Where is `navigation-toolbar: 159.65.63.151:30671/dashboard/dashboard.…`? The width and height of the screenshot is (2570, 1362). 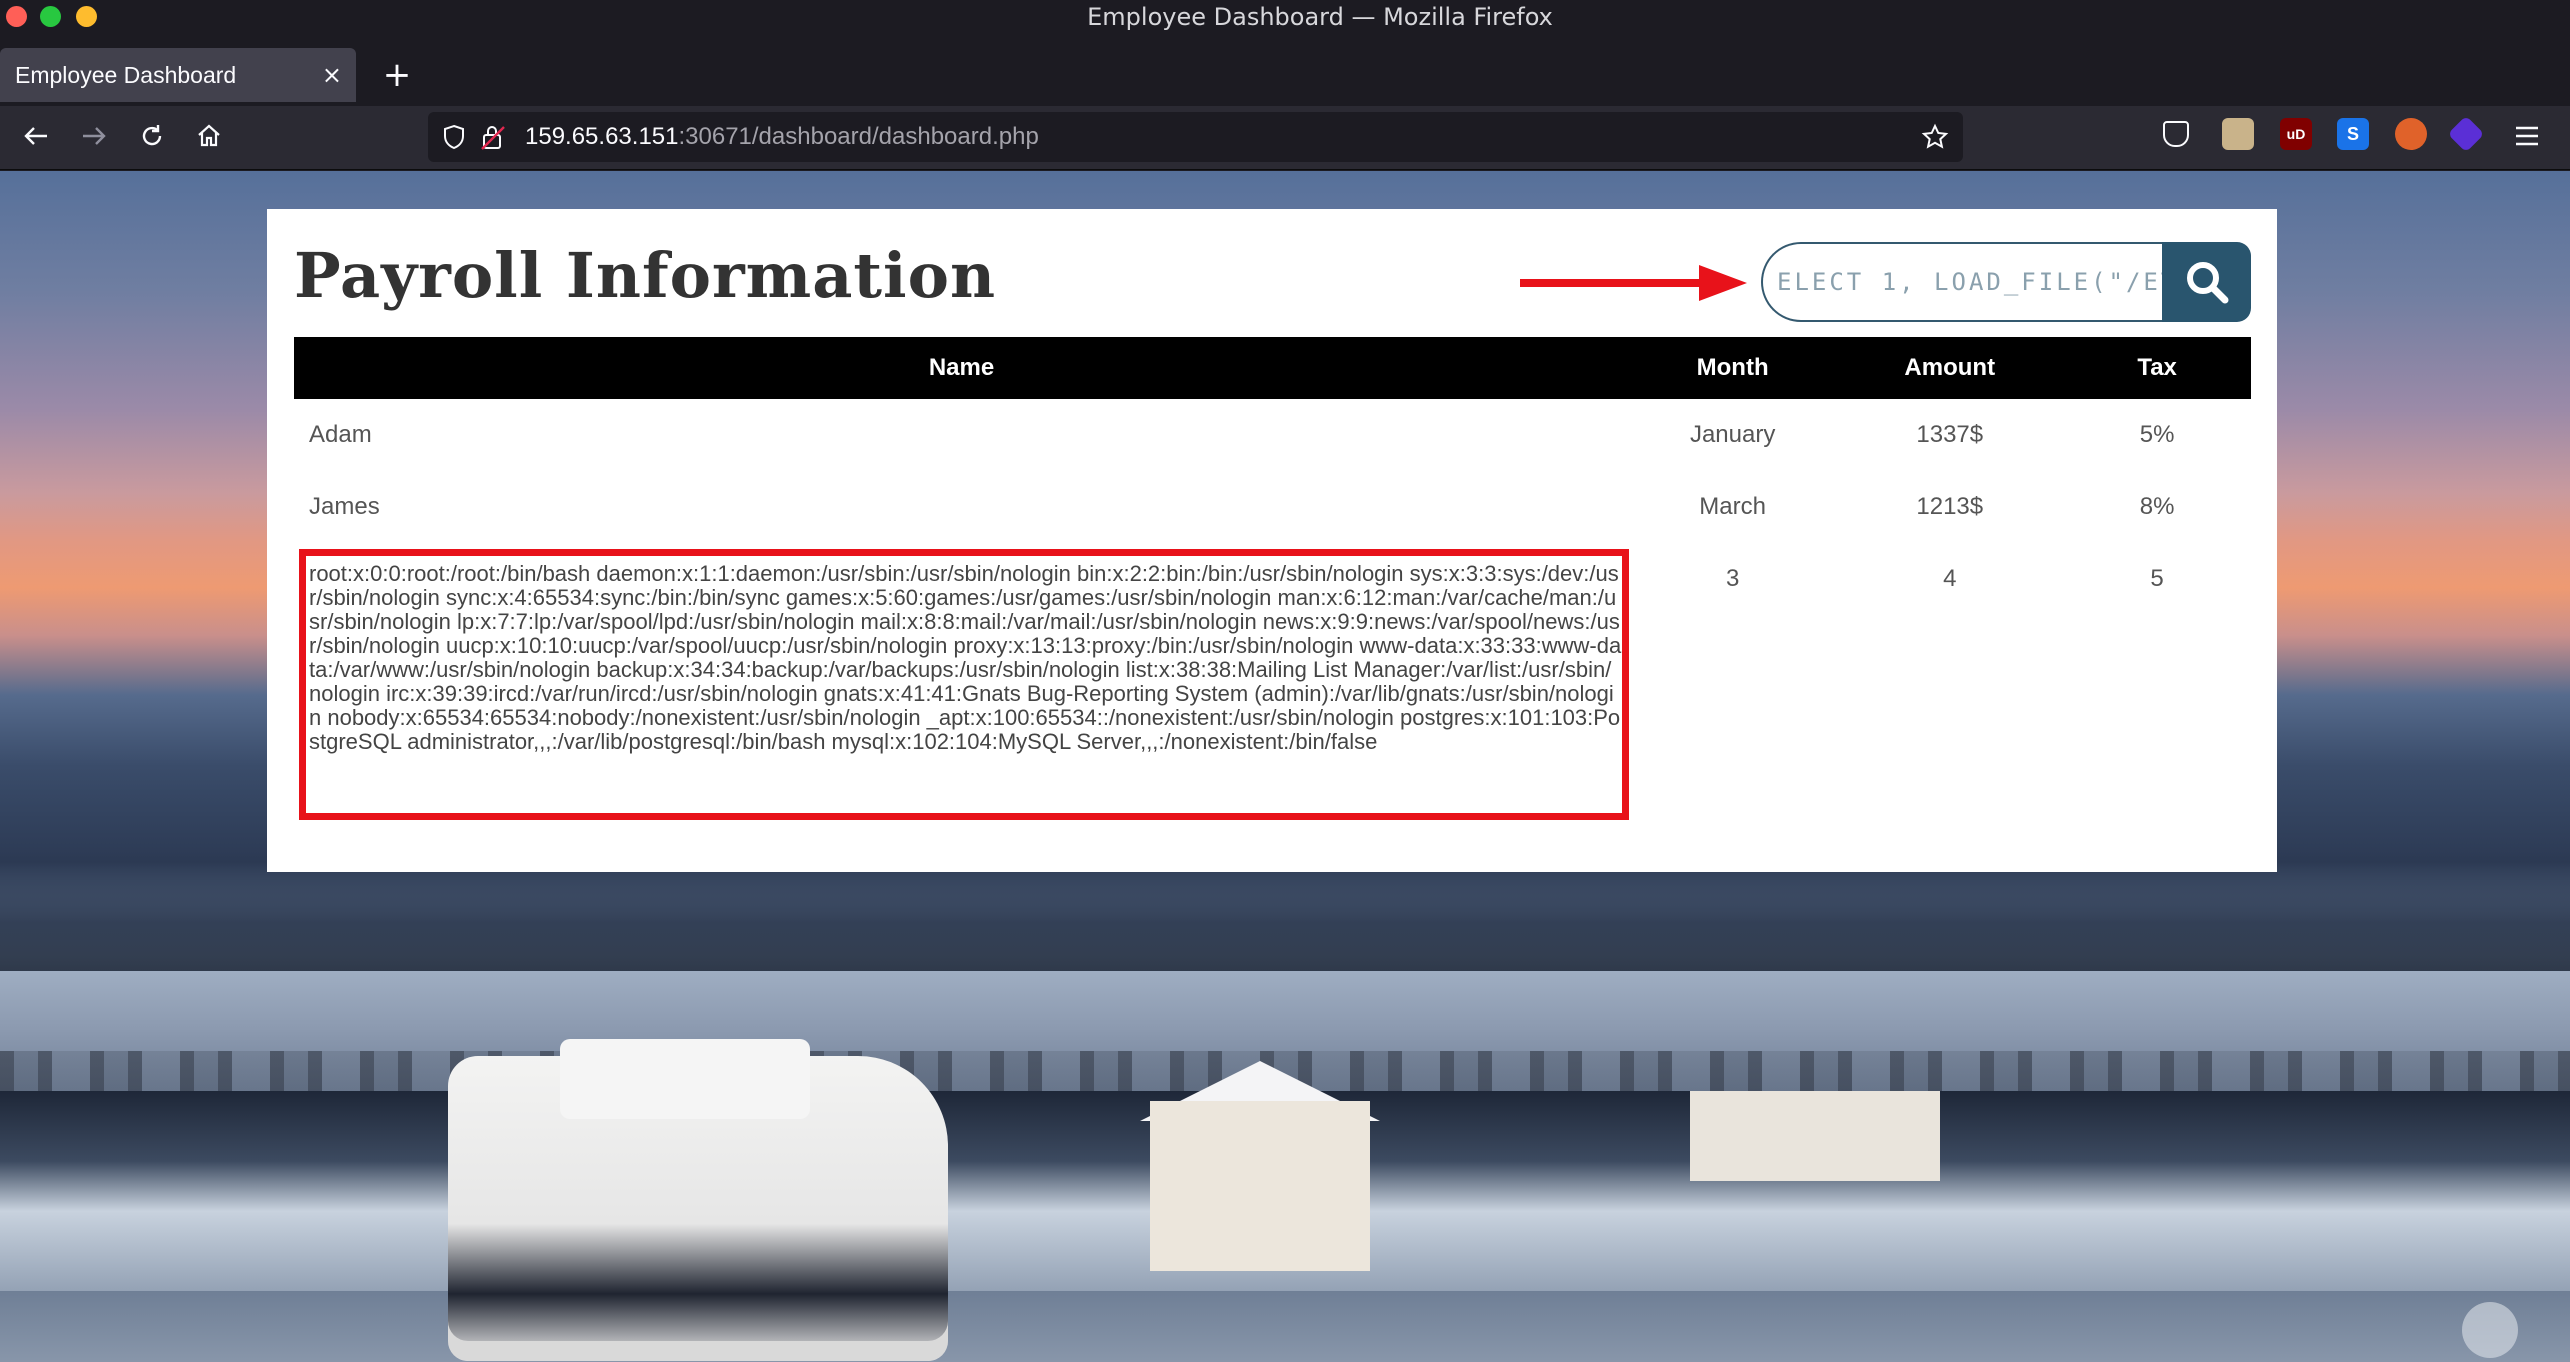 navigation-toolbar: 159.65.63.151:30671/dashboard/dashboard.… is located at coordinates (1285, 138).